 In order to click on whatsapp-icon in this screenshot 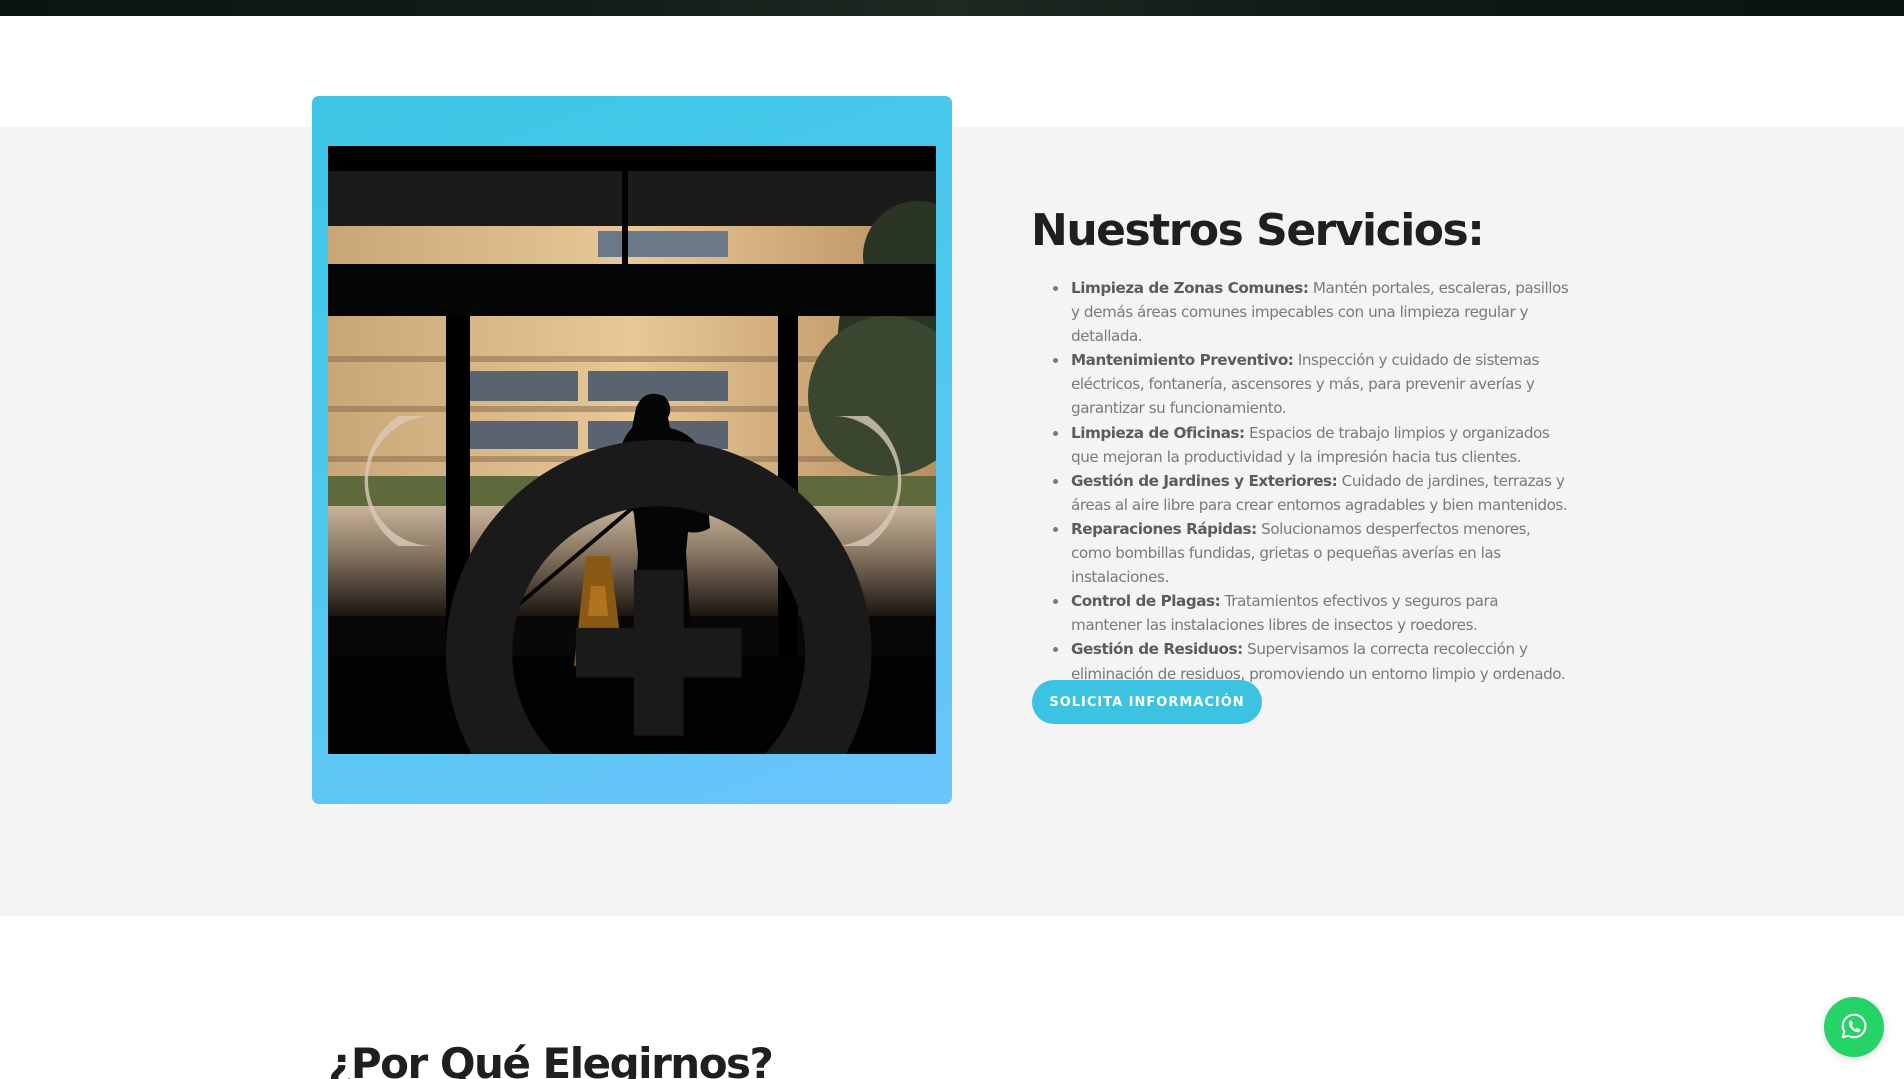, I will do `click(1854, 1027)`.